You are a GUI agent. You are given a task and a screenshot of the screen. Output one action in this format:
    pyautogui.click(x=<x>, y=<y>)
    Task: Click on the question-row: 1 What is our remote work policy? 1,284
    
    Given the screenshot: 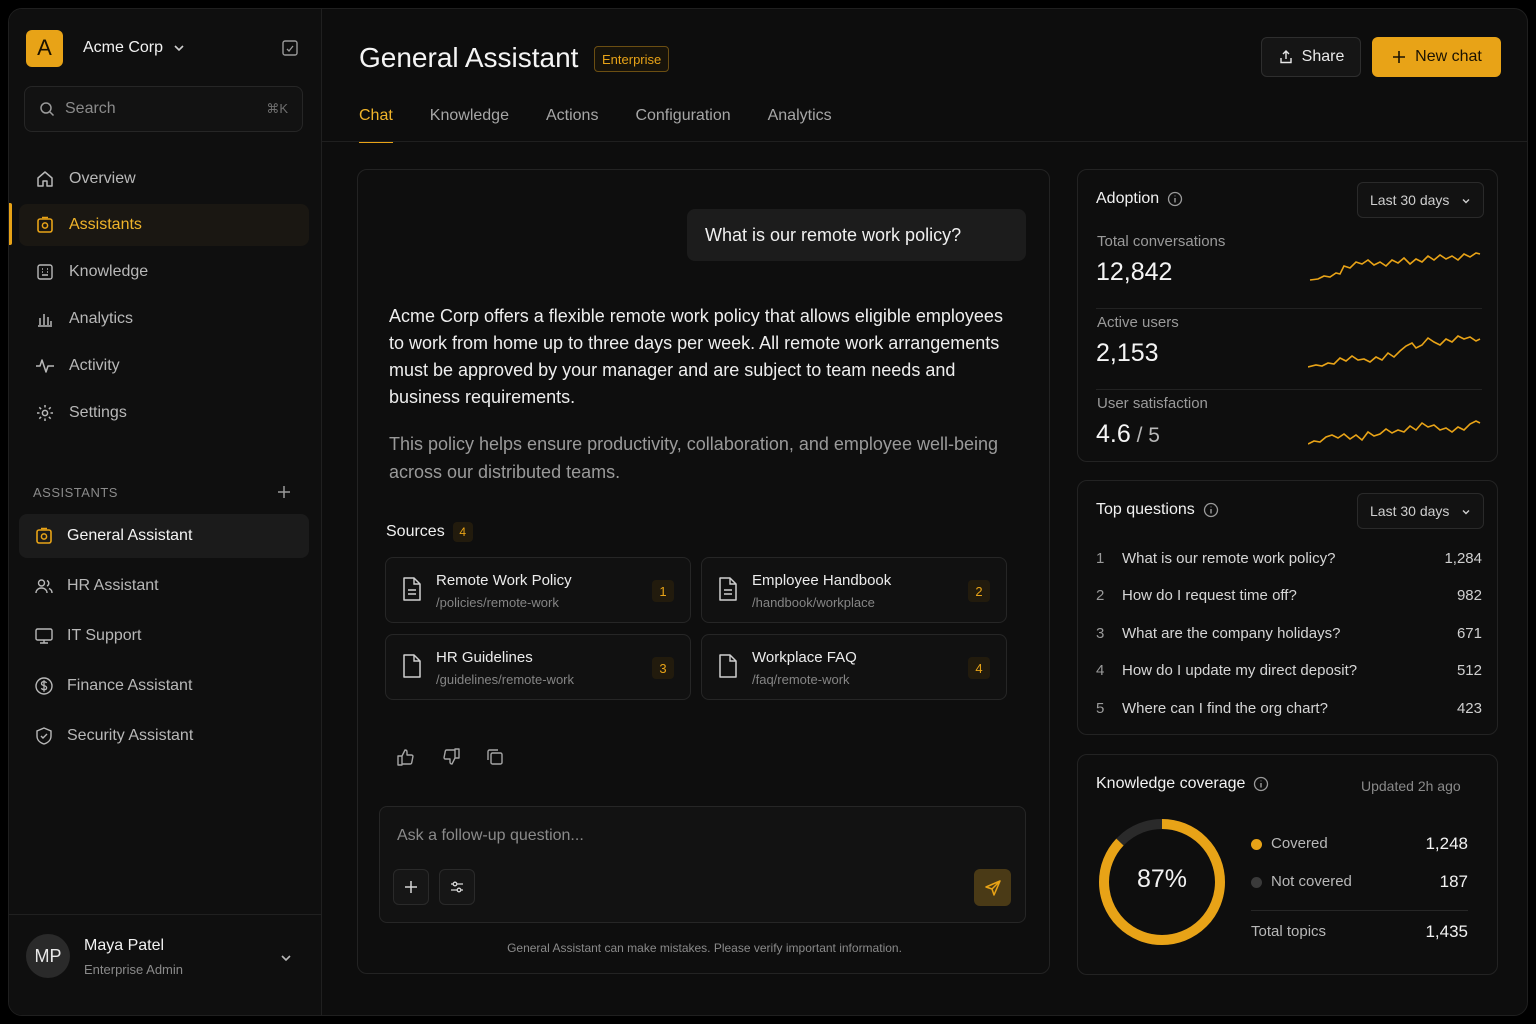 What is the action you would take?
    pyautogui.click(x=1289, y=559)
    